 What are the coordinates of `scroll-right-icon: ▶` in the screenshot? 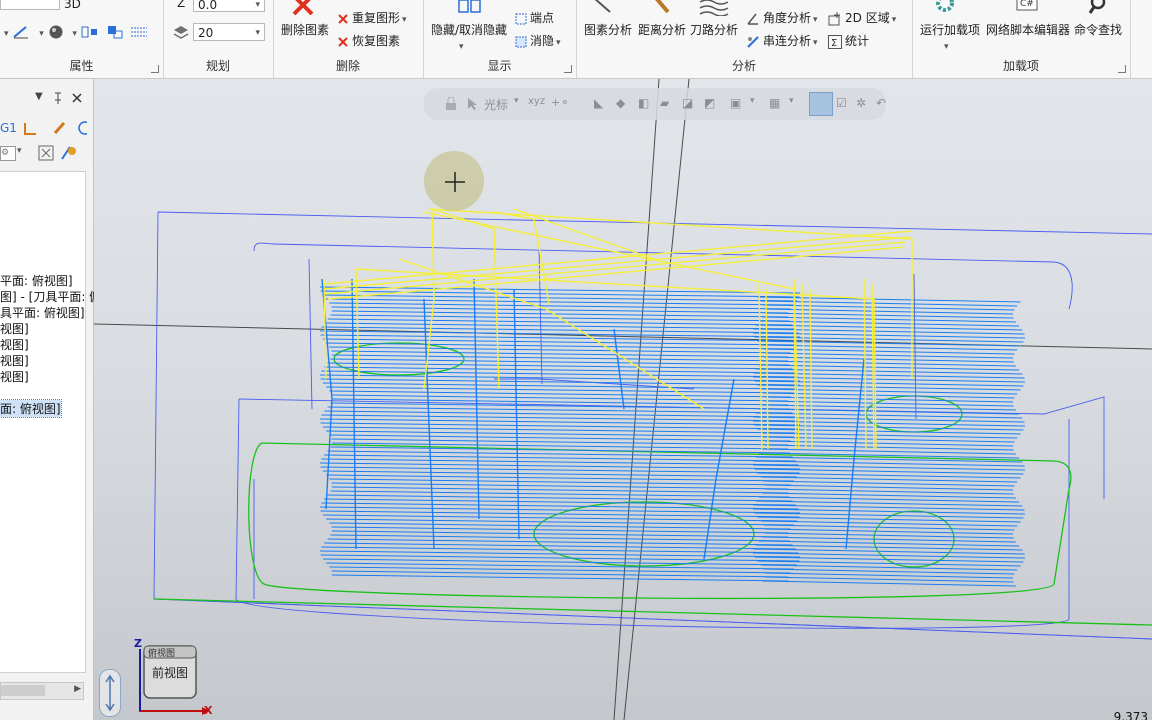 It's located at (77, 689).